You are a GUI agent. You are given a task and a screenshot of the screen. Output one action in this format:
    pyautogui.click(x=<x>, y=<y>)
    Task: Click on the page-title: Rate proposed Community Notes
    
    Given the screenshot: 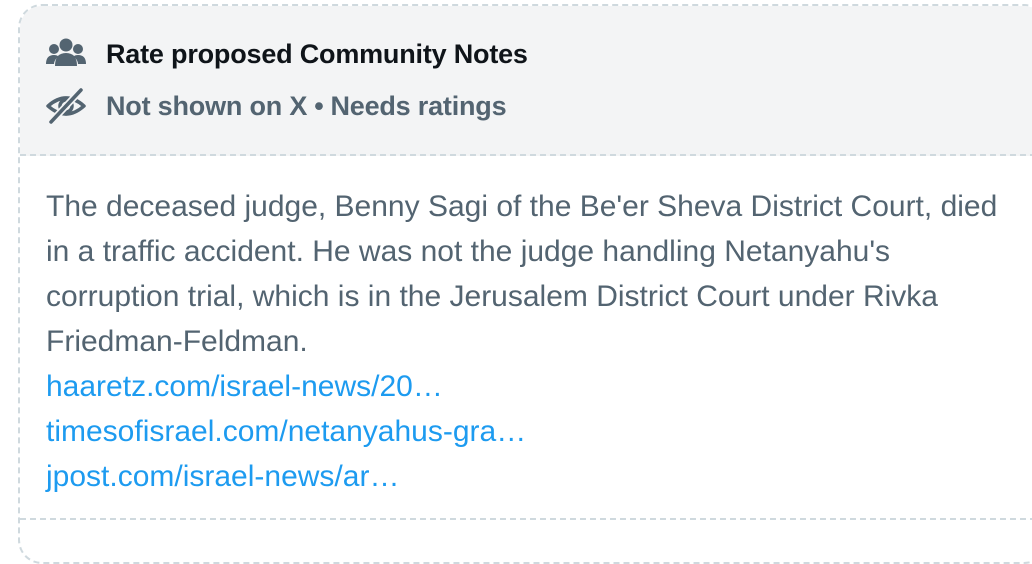 What is the action you would take?
    pyautogui.click(x=317, y=53)
    